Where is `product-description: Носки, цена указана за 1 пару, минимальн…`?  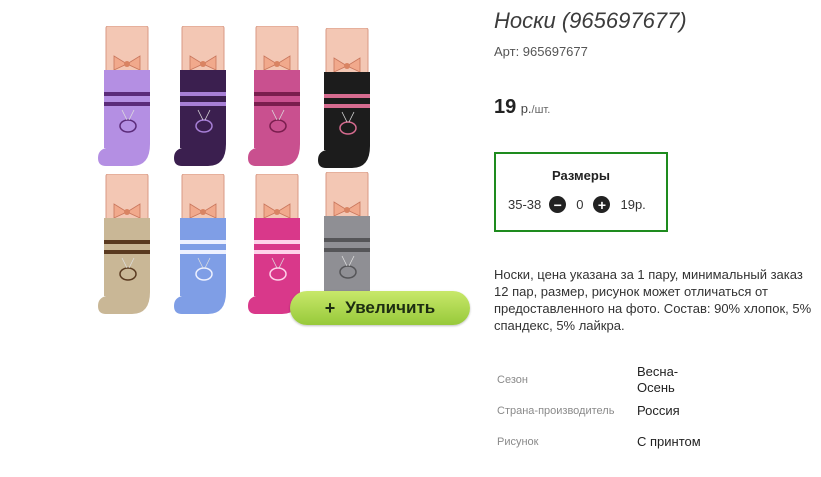
product-description: Носки, цена указана за 1 пару, минимальн… is located at coordinates (653, 300).